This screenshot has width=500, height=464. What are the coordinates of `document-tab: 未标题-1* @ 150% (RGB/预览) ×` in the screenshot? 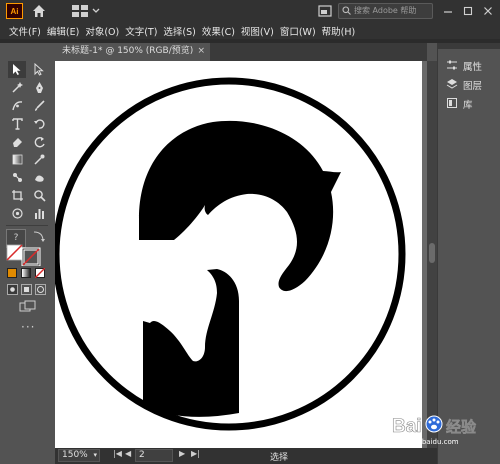 It's located at (132, 52).